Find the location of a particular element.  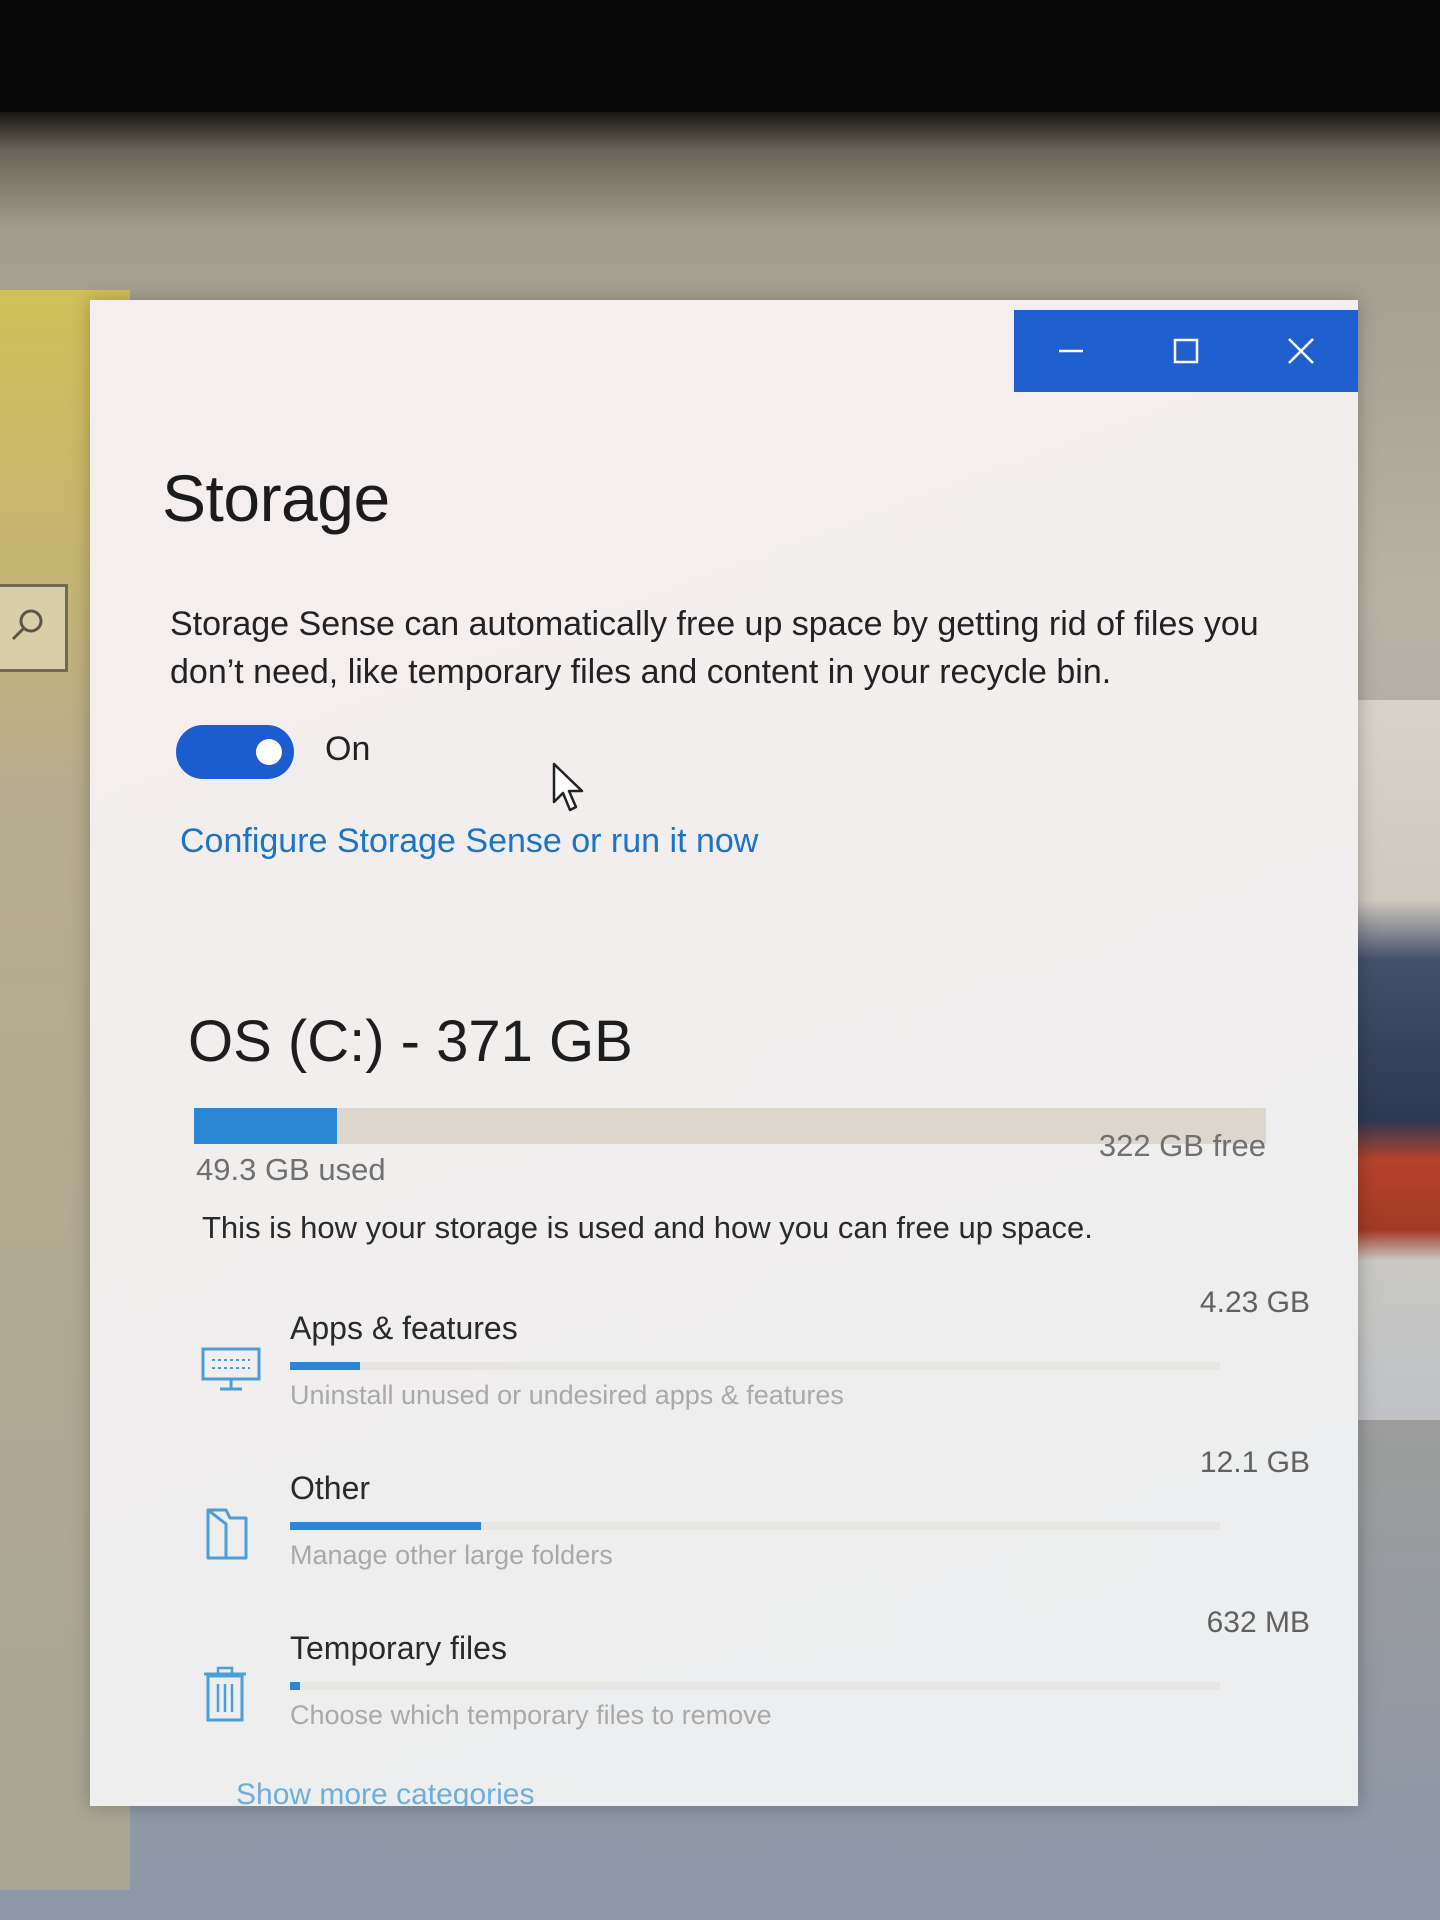

category-size: 632 MB is located at coordinates (1258, 1622).